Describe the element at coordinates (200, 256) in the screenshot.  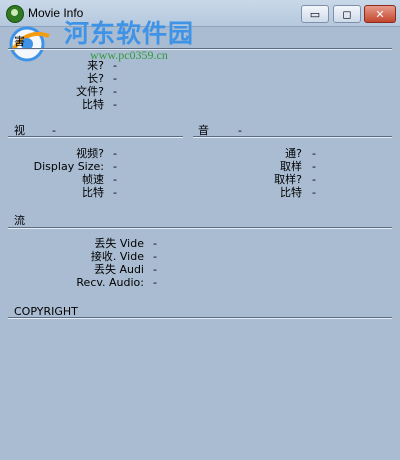
I see `stream-row: 接收. Vide -` at that location.